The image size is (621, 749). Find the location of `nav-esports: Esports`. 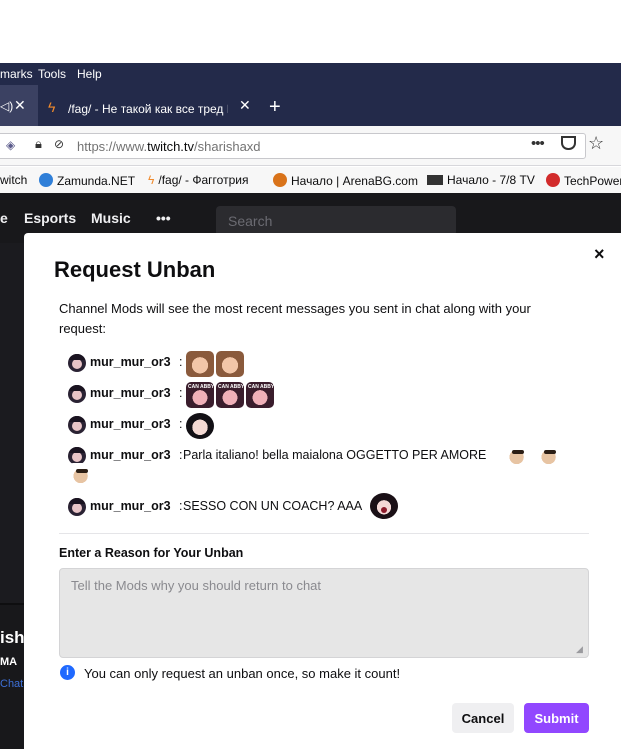

nav-esports: Esports is located at coordinates (50, 218).